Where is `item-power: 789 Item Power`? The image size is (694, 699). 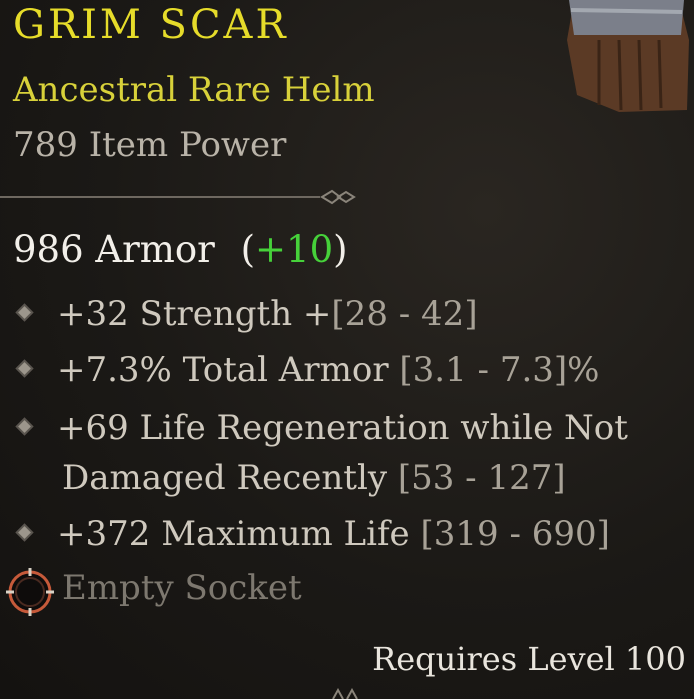
item-power: 789 Item Power is located at coordinates (150, 145).